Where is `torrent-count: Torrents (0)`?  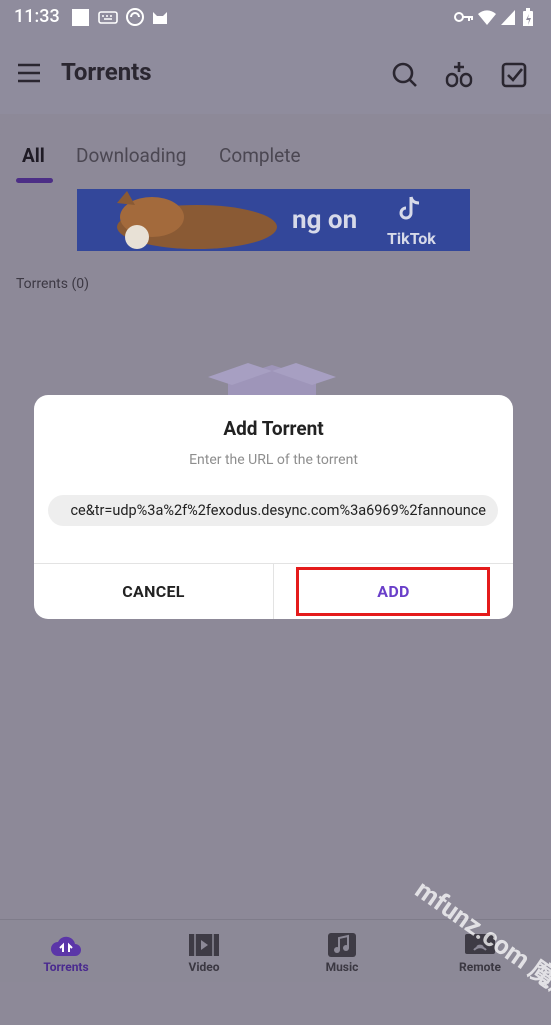 torrent-count: Torrents (0) is located at coordinates (52, 284).